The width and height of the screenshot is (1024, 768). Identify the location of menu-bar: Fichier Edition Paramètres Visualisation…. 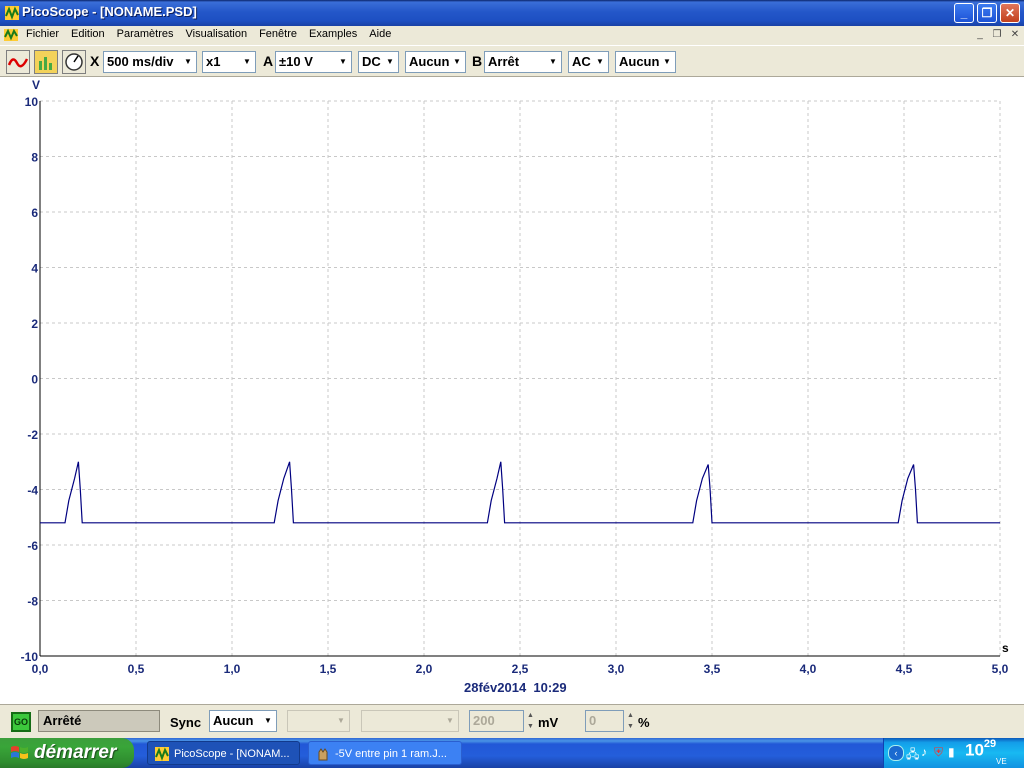
(512, 35).